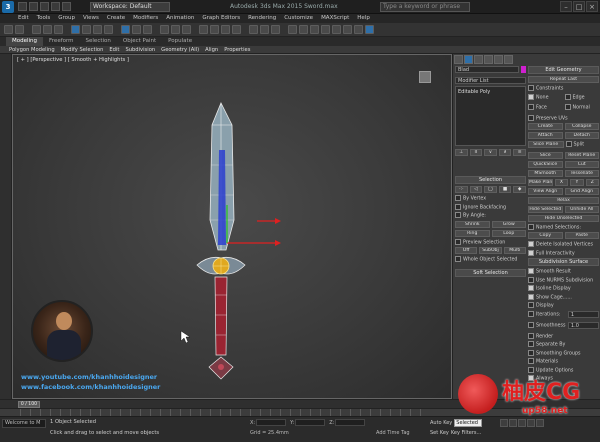  Describe the element at coordinates (563, 361) in the screenshot. I see `materials-checkbox: Materials` at that location.